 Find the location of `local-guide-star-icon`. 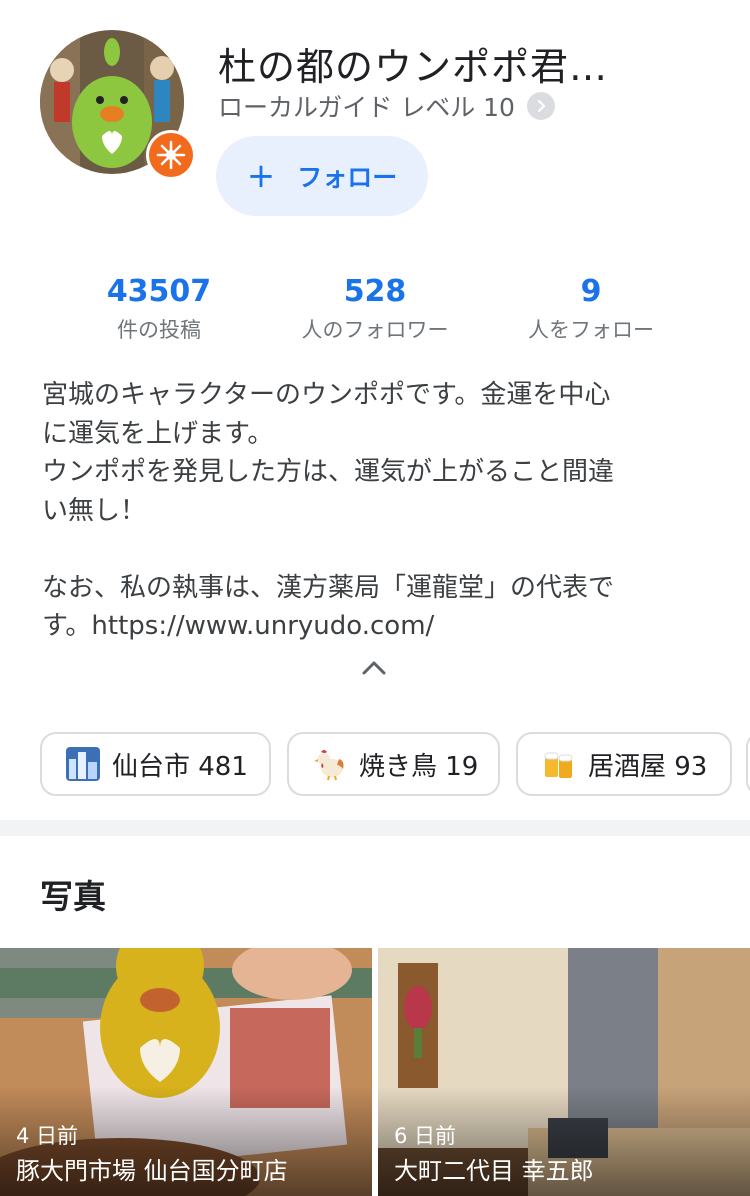

local-guide-star-icon is located at coordinates (171, 155).